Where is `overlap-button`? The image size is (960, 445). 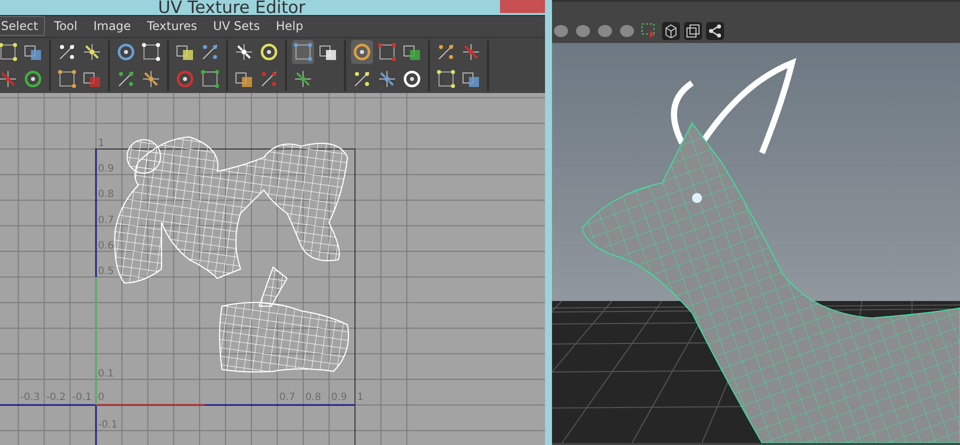 overlap-button is located at coordinates (693, 31).